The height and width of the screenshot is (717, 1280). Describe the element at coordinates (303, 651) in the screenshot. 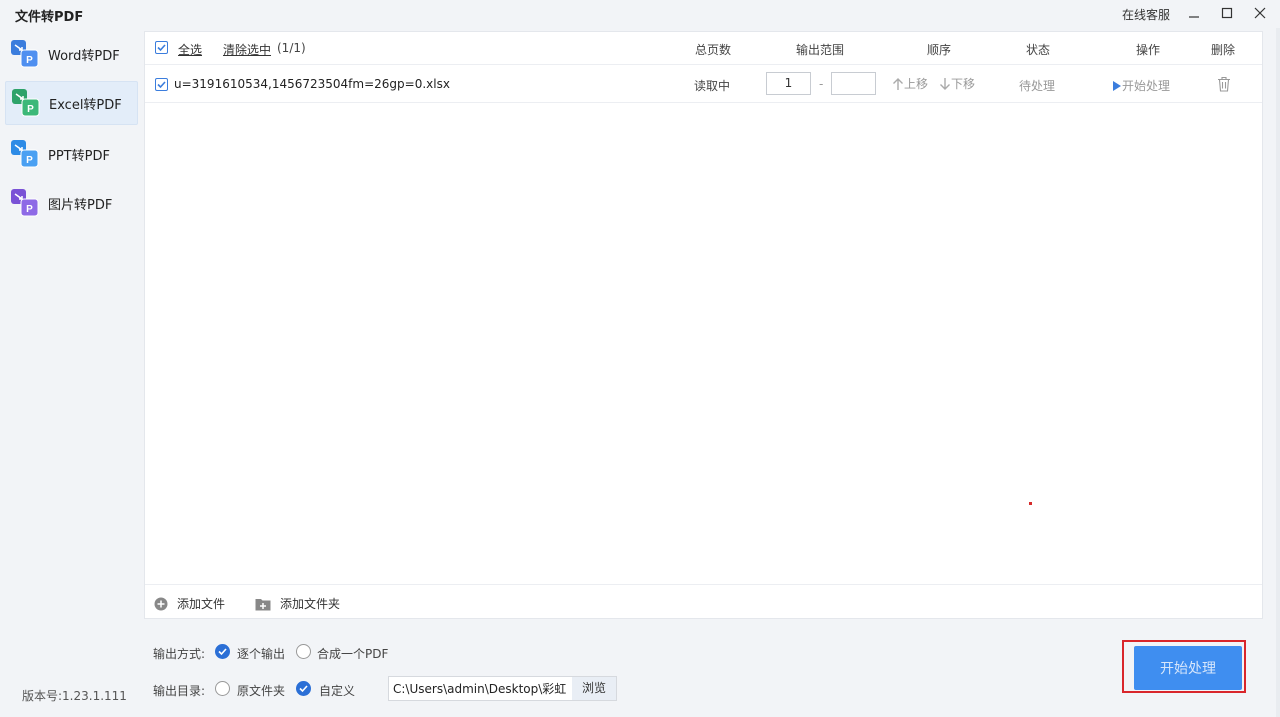

I see `radio-merge-pdf` at that location.